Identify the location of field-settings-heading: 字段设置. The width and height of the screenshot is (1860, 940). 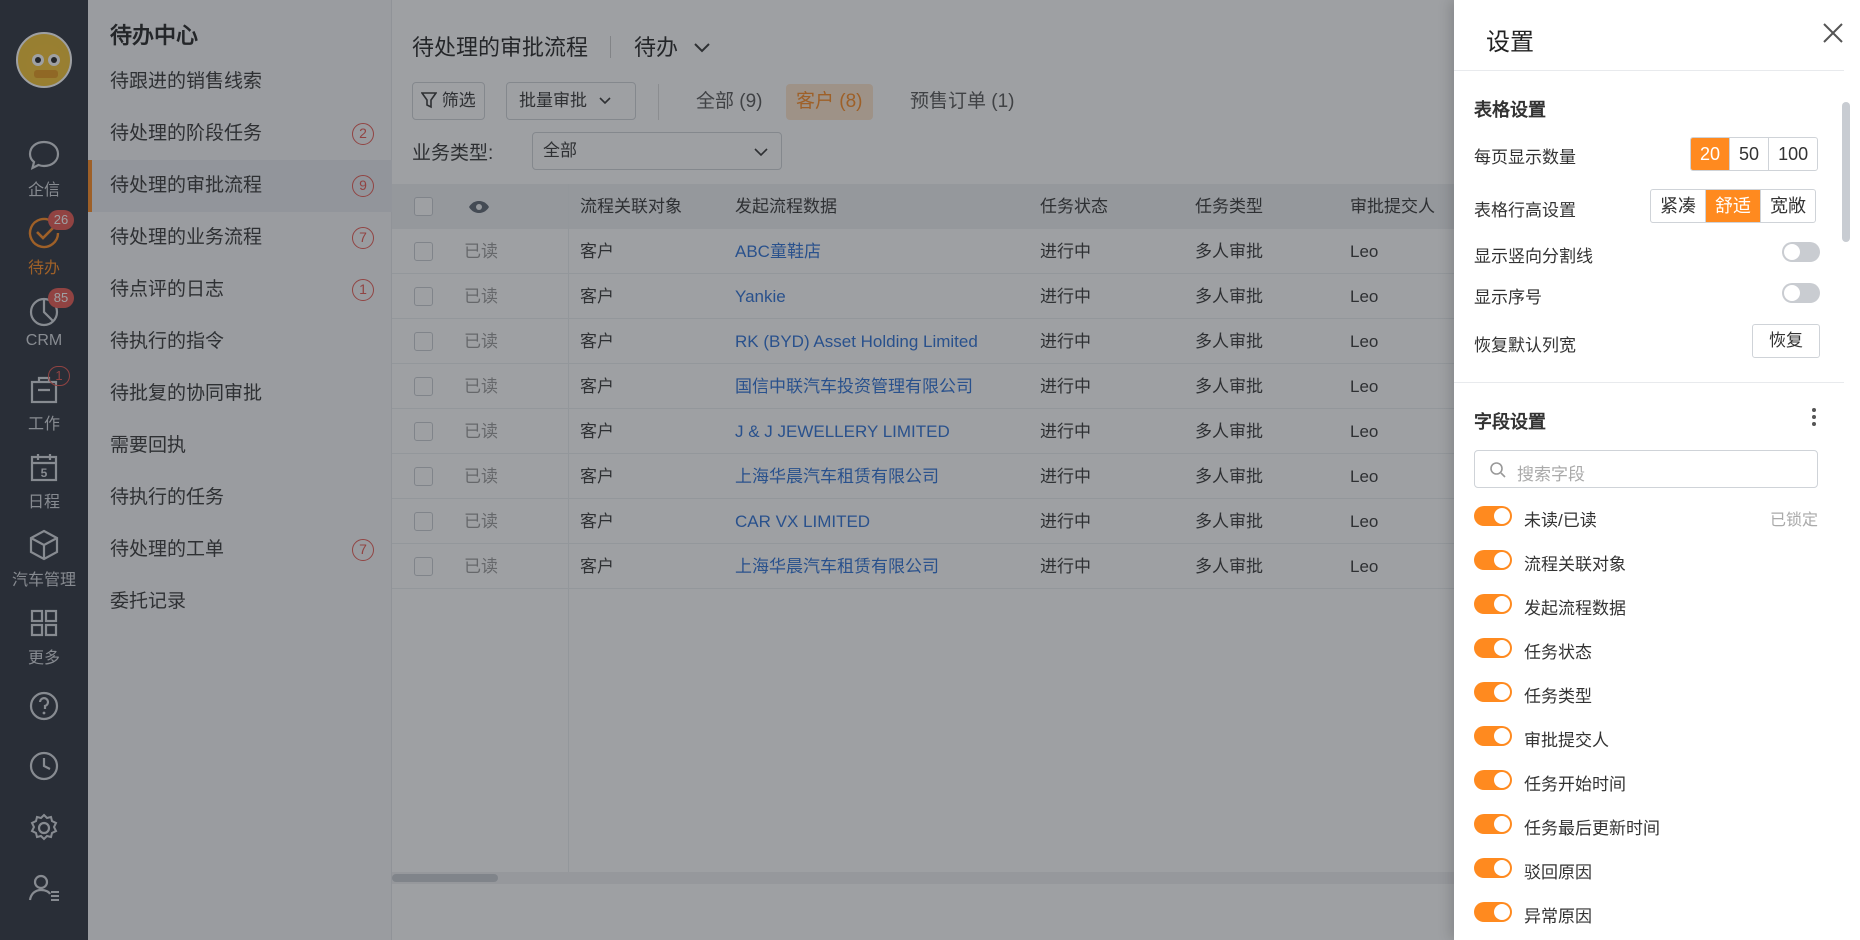
(1510, 422).